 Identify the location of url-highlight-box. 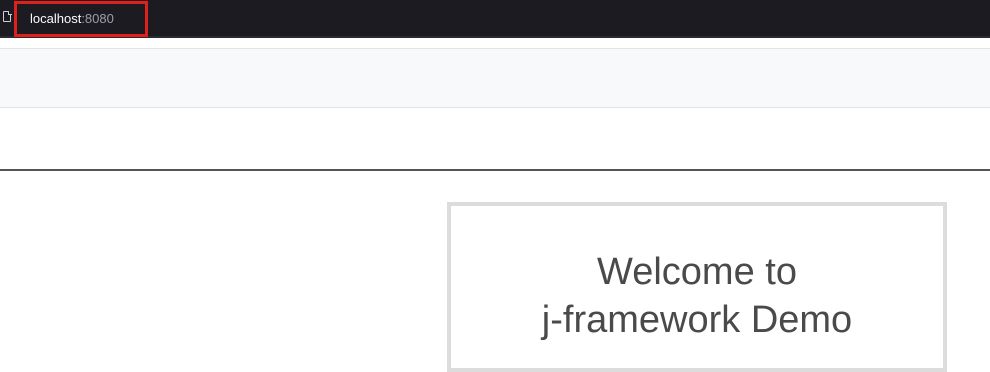
(81, 19).